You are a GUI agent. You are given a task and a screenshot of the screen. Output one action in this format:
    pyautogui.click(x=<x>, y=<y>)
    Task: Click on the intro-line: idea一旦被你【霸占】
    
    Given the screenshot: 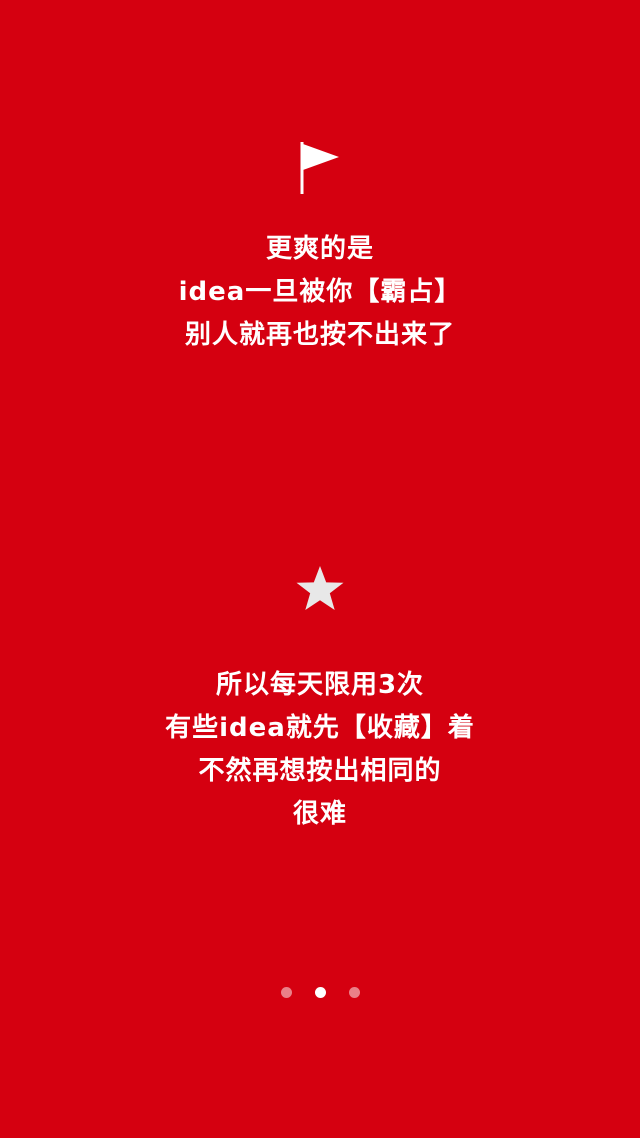 What is the action you would take?
    pyautogui.click(x=320, y=292)
    